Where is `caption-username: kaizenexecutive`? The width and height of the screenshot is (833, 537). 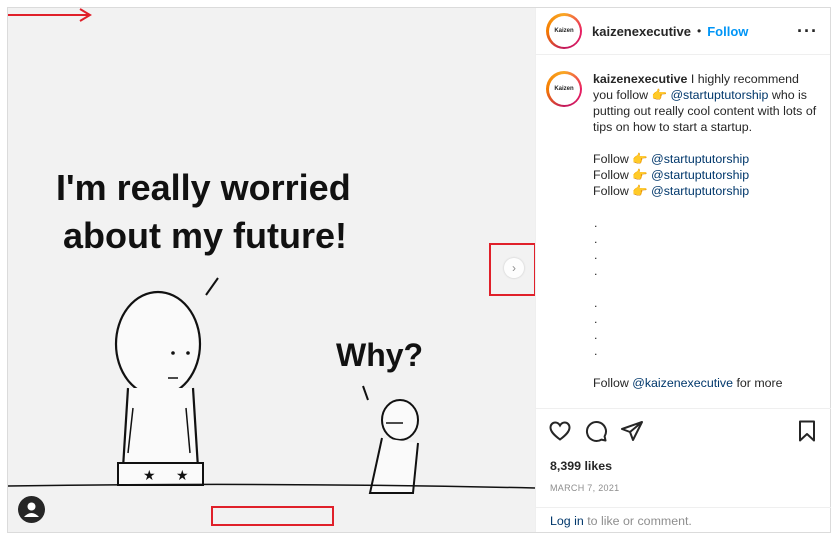 caption-username: kaizenexecutive is located at coordinates (640, 79).